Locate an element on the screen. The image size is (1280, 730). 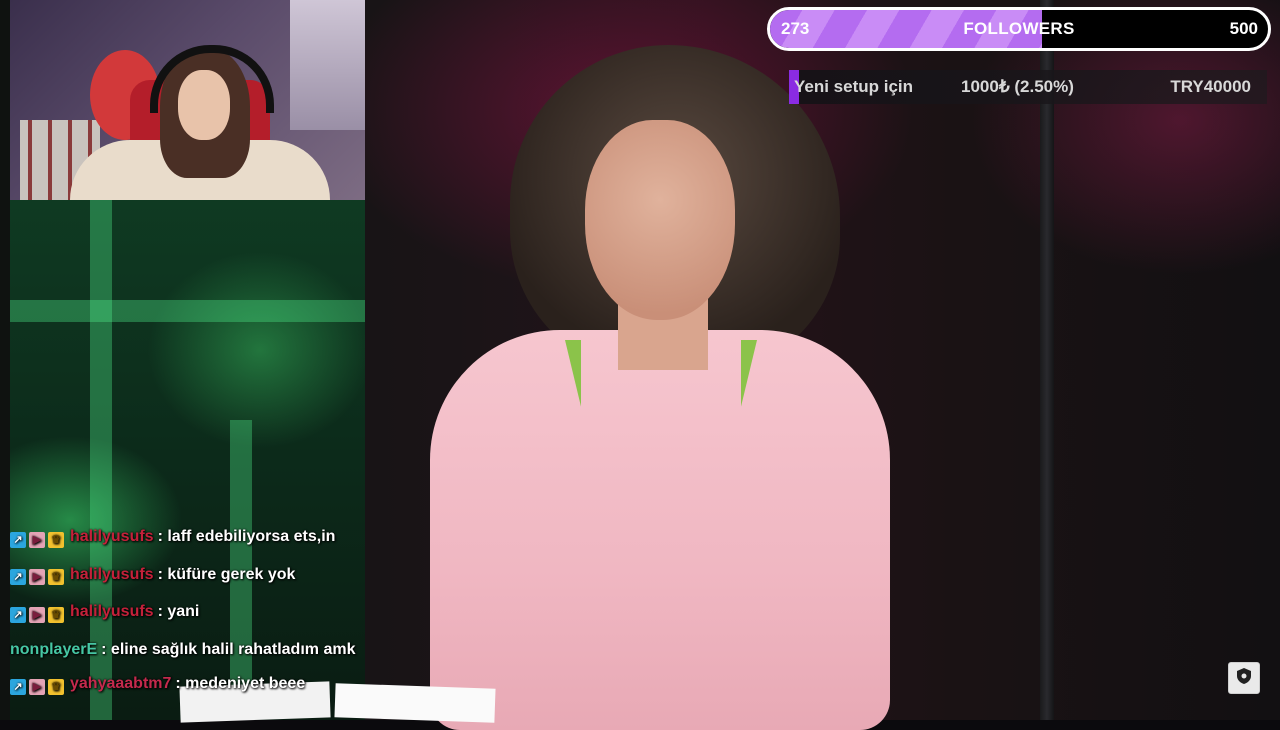
donation-goal-bar: Yeni setup için 1000₺ (2.50%) TRY40000 is located at coordinates (1028, 87).